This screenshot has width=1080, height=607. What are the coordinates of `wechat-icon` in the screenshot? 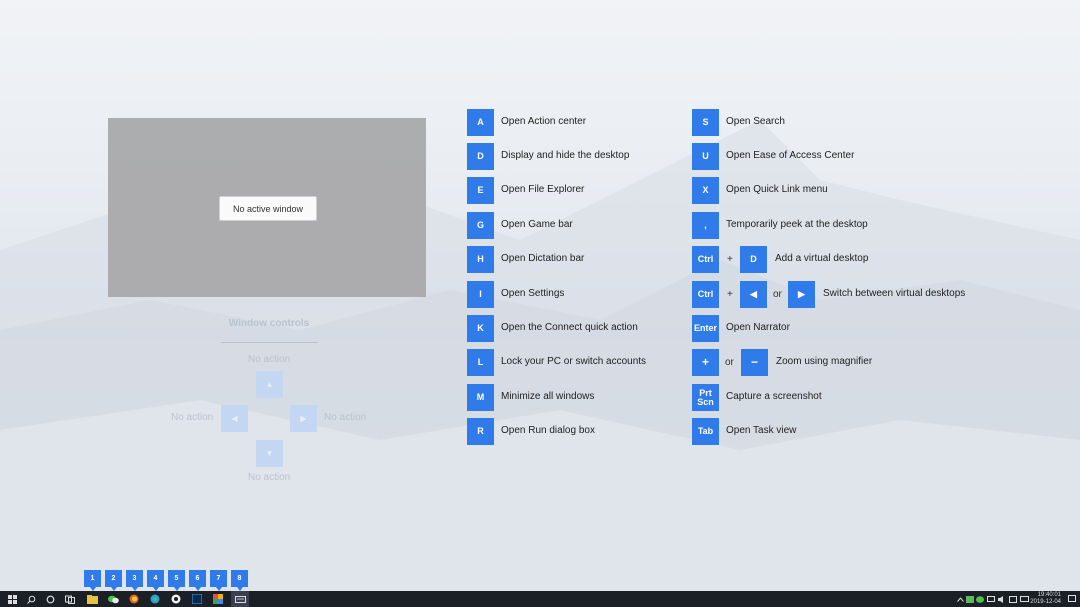 It's located at (113, 599).